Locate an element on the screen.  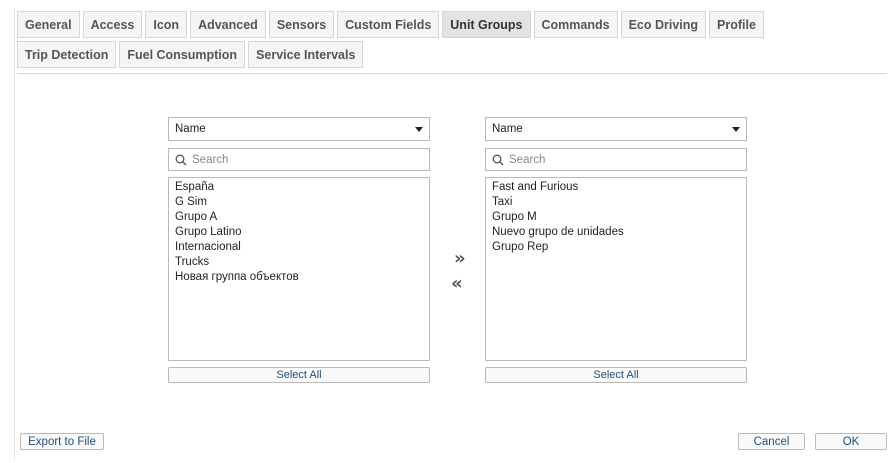
tab-icon: Icon is located at coordinates (166, 24).